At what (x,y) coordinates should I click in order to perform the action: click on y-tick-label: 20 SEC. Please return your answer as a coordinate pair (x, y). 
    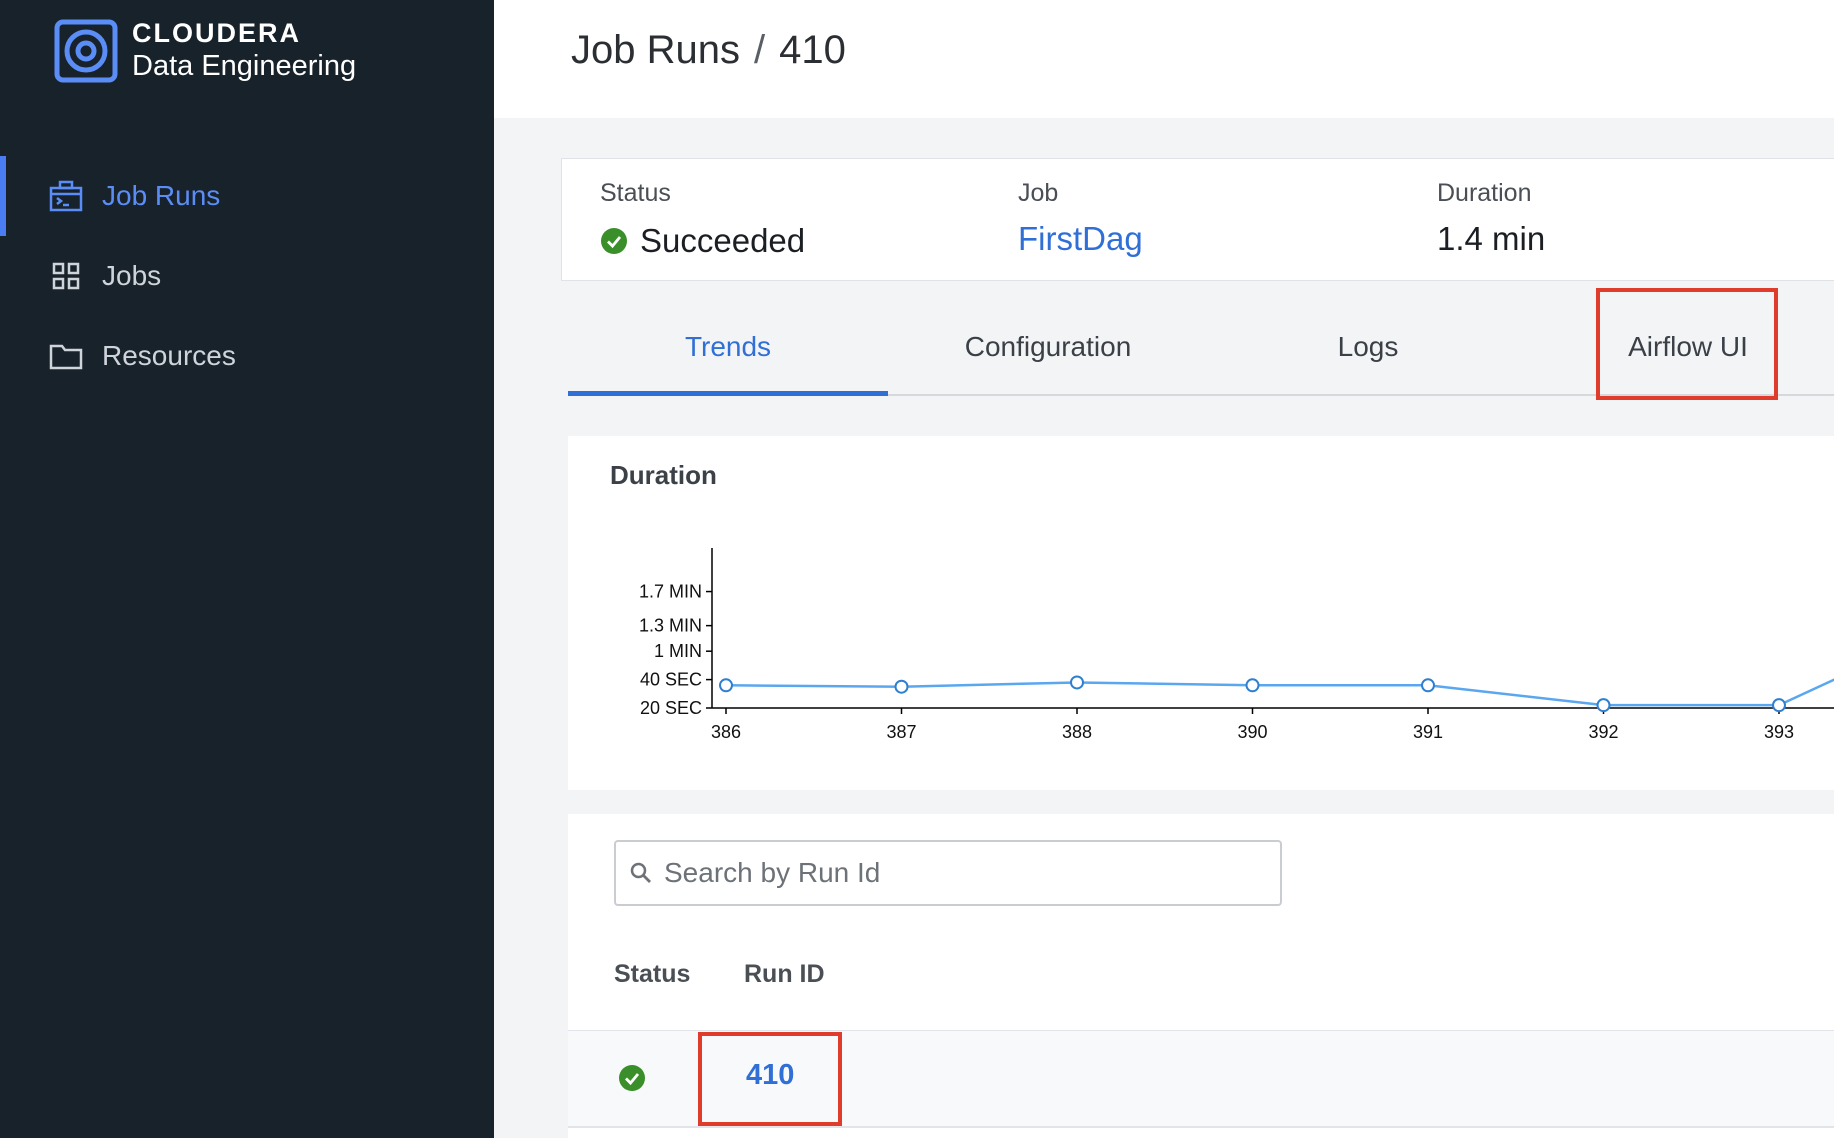
    Looking at the image, I should click on (671, 708).